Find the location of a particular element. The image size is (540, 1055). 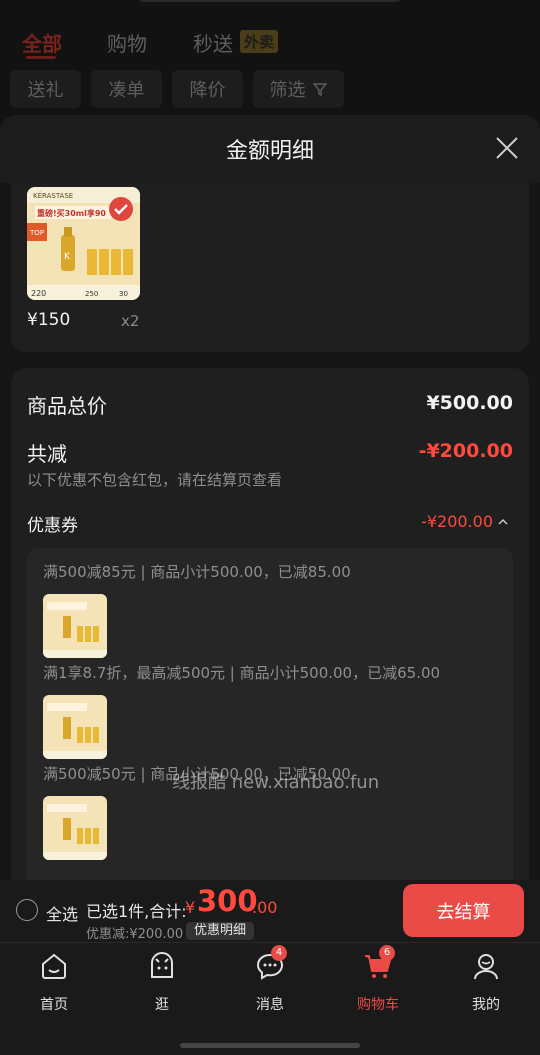

browse-icon is located at coordinates (162, 965).